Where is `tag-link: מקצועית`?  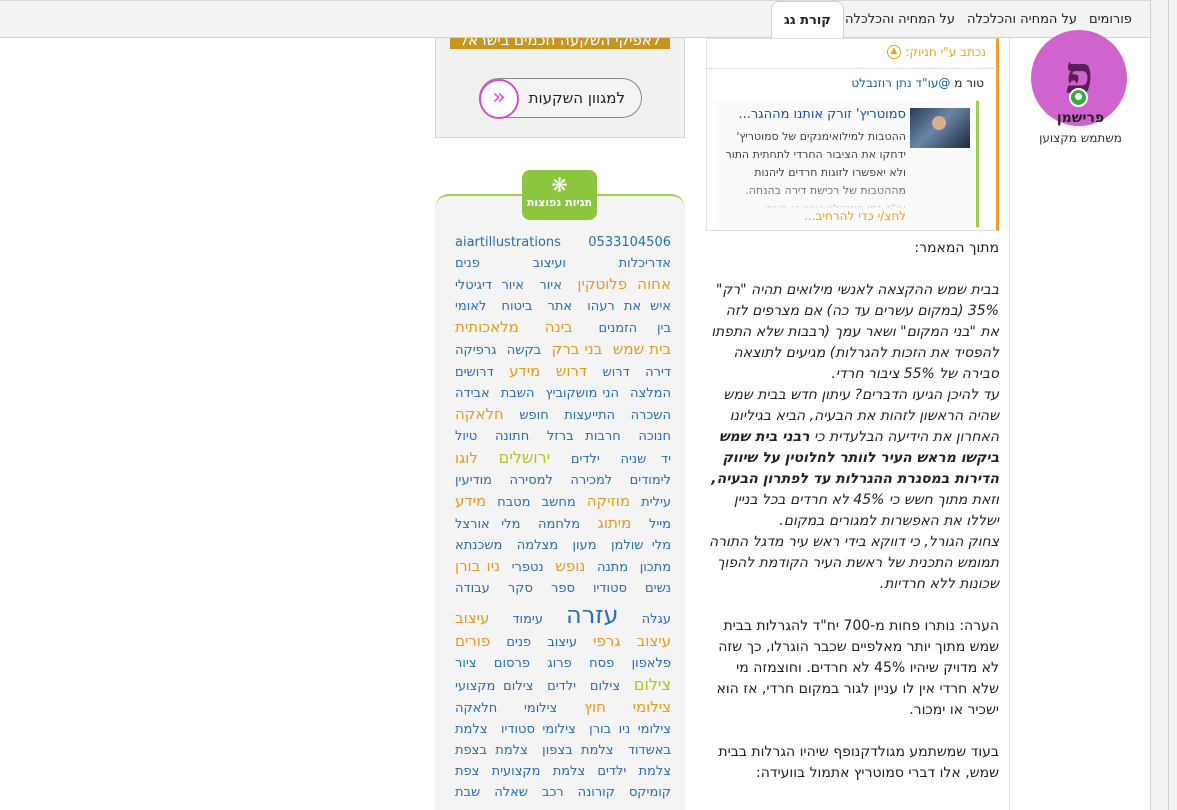
tag-link: מקצועית is located at coordinates (516, 771).